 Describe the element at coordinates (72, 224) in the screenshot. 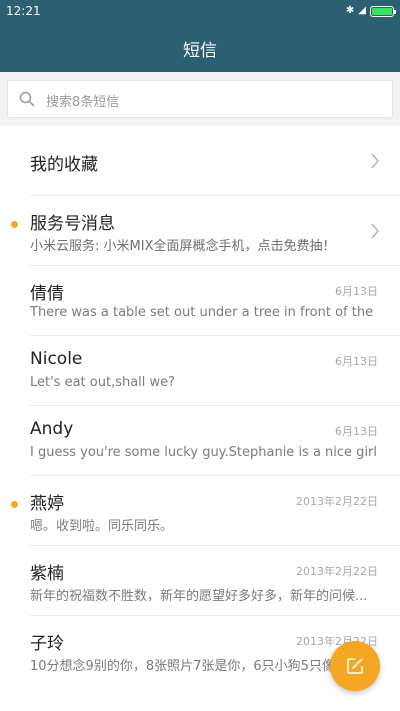

I see `service-label: 服务号消息` at that location.